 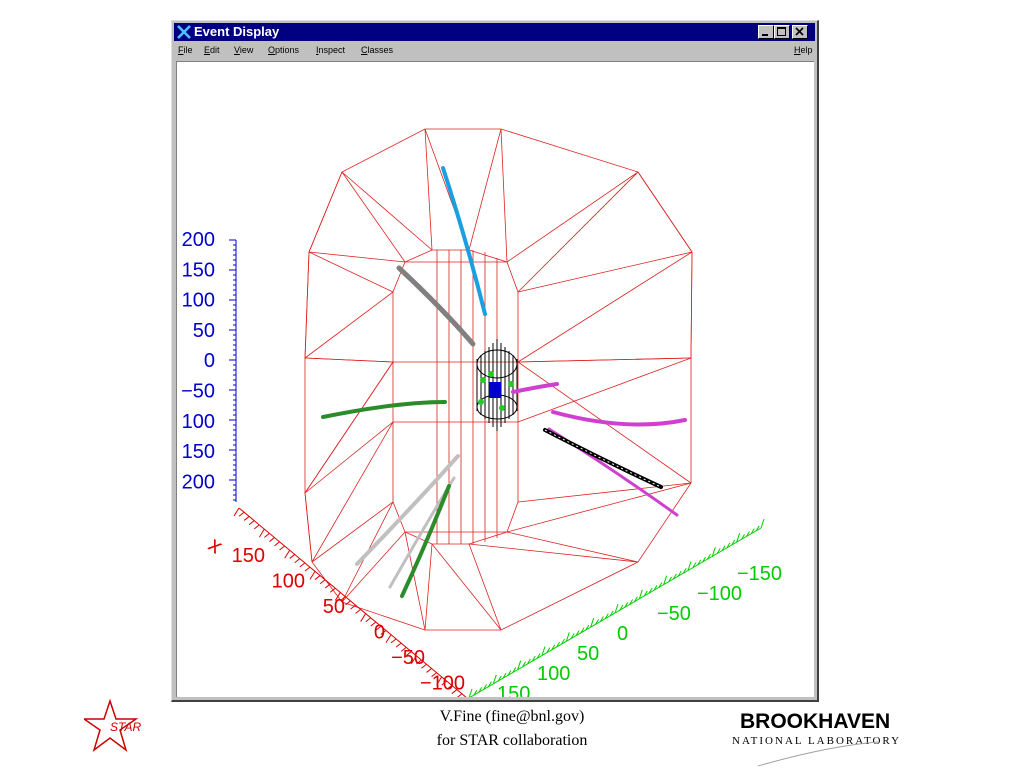 I want to click on x-tick-label: −100, so click(x=442, y=684).